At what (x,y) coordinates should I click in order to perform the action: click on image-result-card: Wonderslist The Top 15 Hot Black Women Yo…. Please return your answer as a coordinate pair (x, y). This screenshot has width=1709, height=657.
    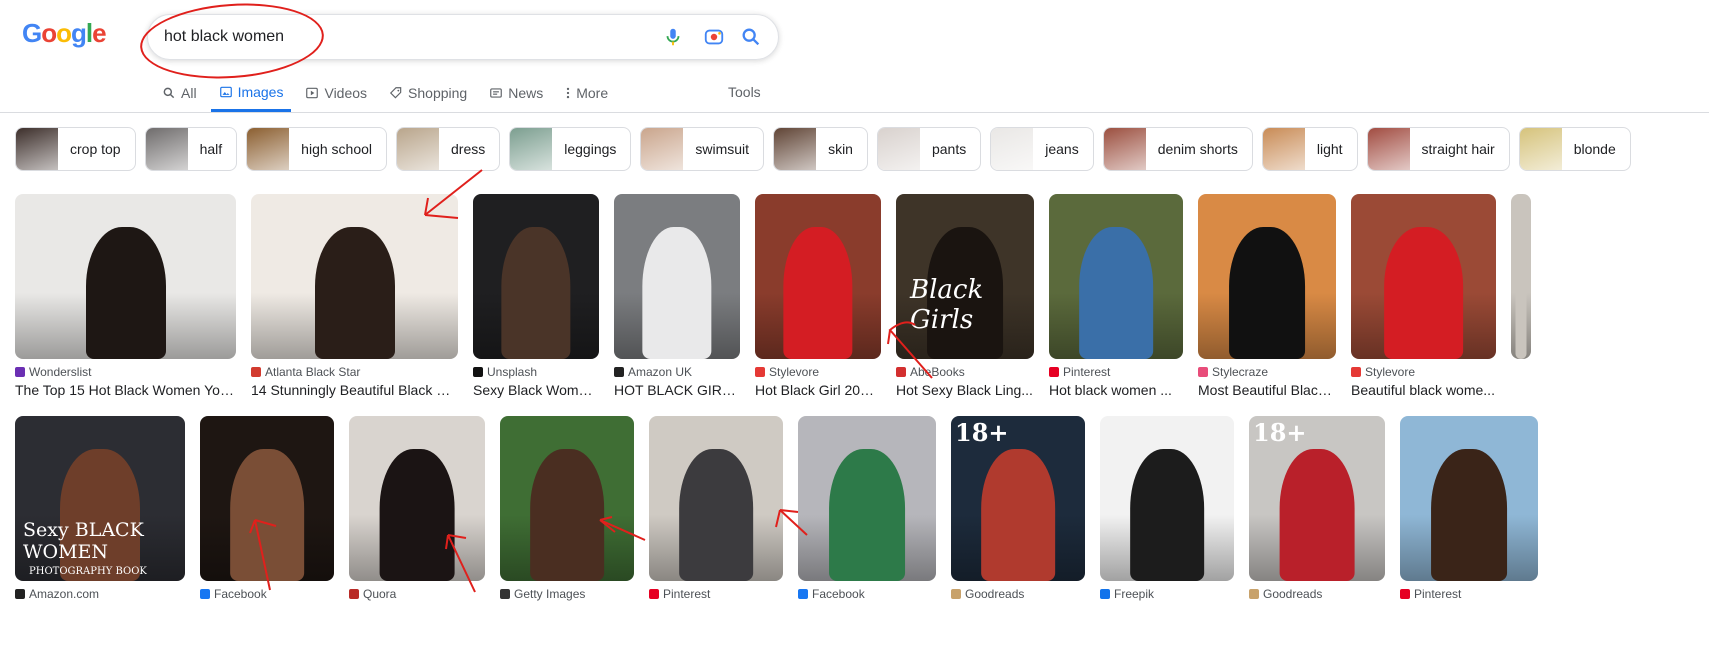
    Looking at the image, I should click on (125, 296).